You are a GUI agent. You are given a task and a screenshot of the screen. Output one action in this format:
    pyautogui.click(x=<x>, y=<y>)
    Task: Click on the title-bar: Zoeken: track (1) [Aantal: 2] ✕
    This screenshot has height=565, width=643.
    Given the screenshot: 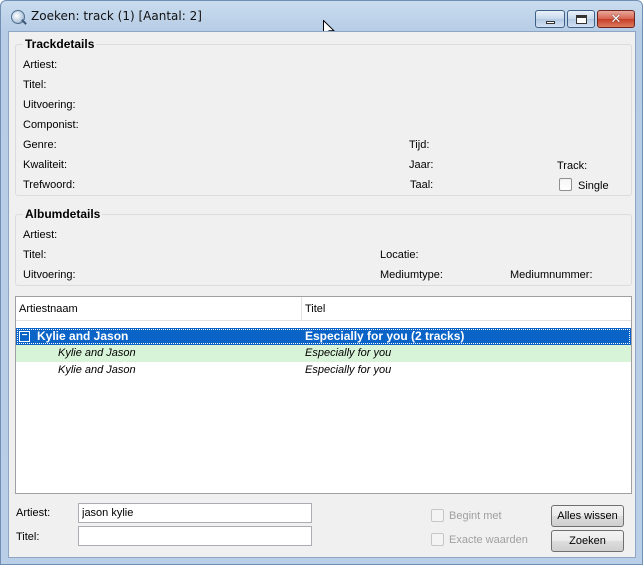 What is the action you would take?
    pyautogui.click(x=321, y=16)
    